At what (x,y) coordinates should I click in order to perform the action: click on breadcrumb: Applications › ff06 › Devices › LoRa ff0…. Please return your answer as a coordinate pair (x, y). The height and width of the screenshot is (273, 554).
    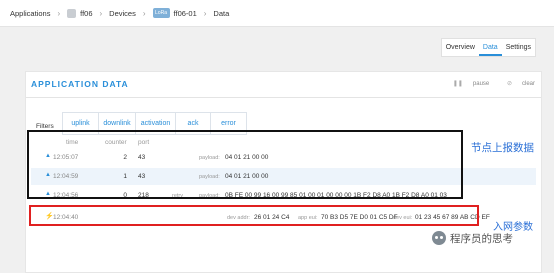
    Looking at the image, I should click on (277, 13).